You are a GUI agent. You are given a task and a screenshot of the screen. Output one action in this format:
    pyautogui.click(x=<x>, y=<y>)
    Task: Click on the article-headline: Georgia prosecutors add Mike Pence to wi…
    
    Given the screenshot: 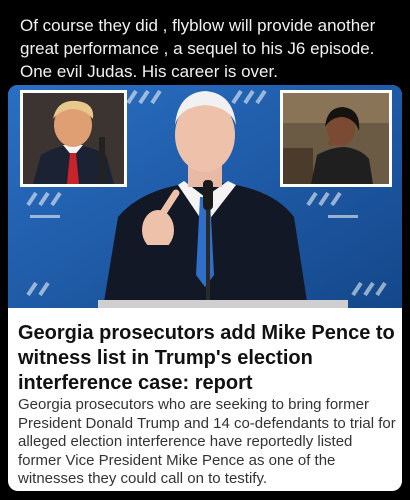 What is the action you would take?
    pyautogui.click(x=207, y=358)
    